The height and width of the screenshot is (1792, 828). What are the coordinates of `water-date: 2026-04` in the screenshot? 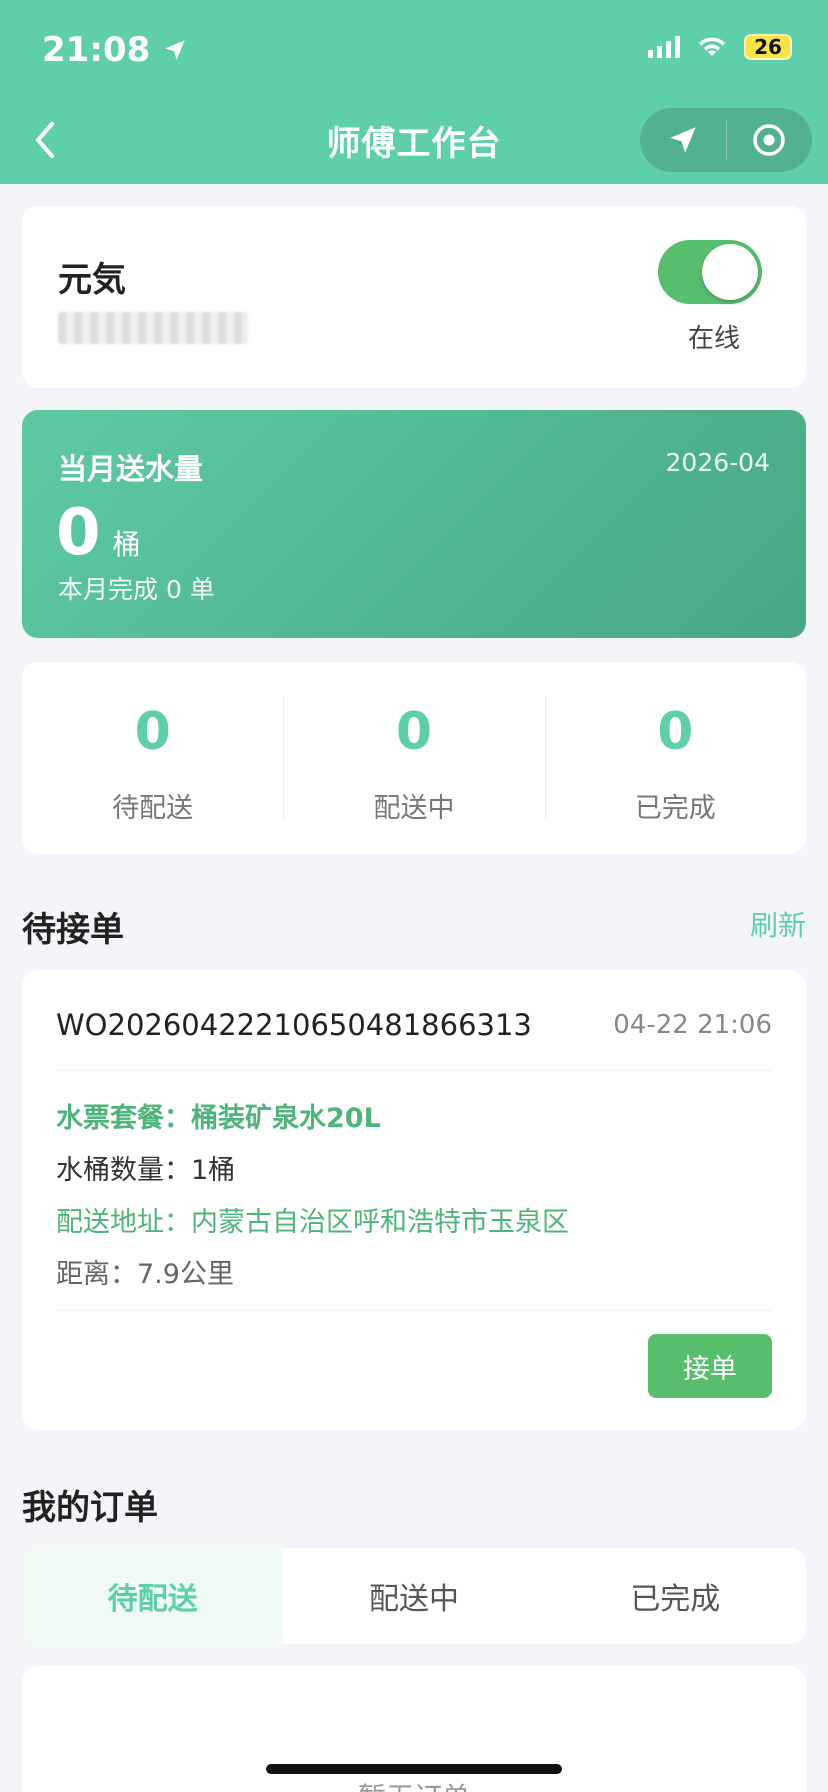 It's located at (717, 462).